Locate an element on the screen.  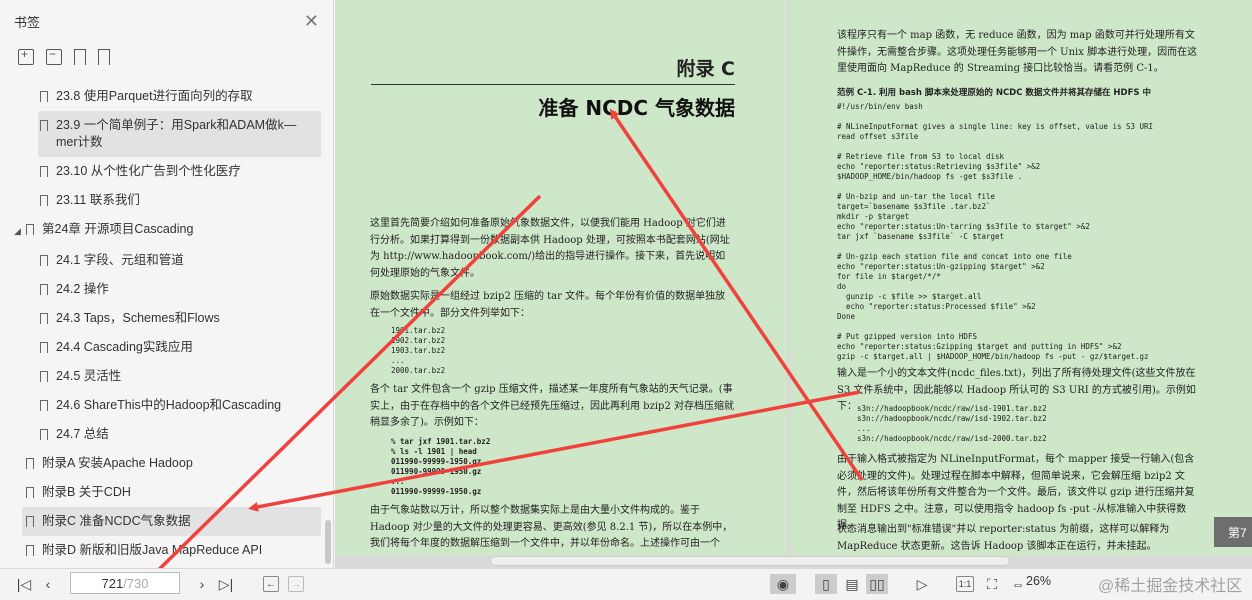
bookmark-item: 24.7 总结 is located at coordinates (160, 434).